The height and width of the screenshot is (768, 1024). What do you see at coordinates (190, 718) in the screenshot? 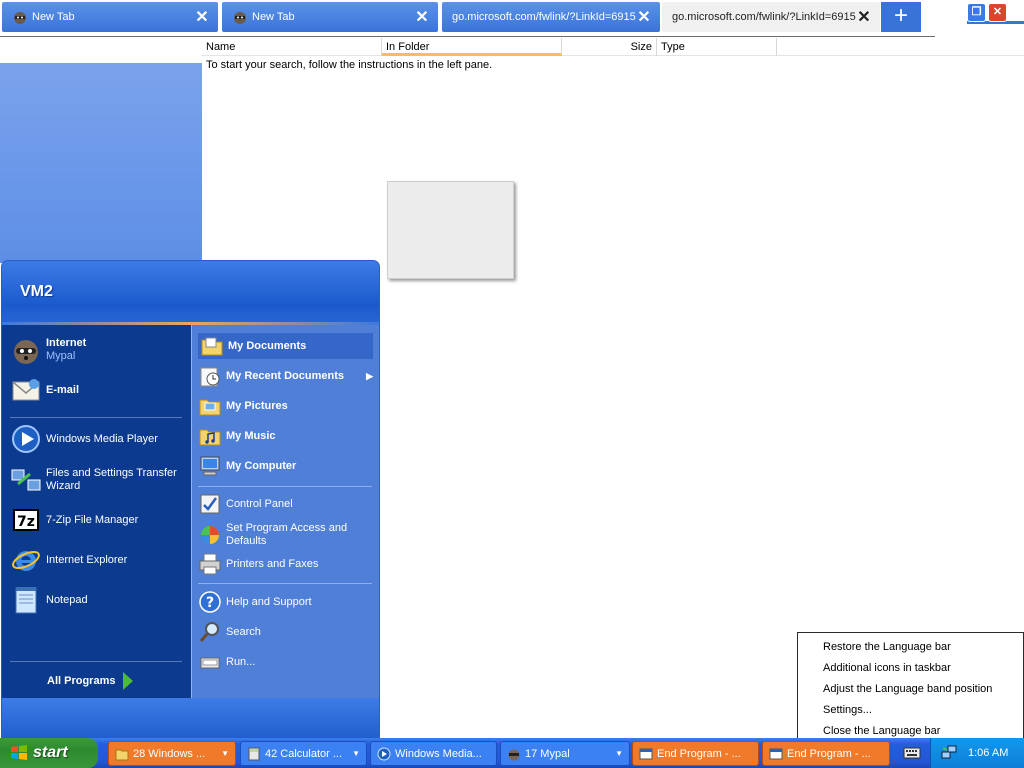
I see `start-menu-footer` at bounding box center [190, 718].